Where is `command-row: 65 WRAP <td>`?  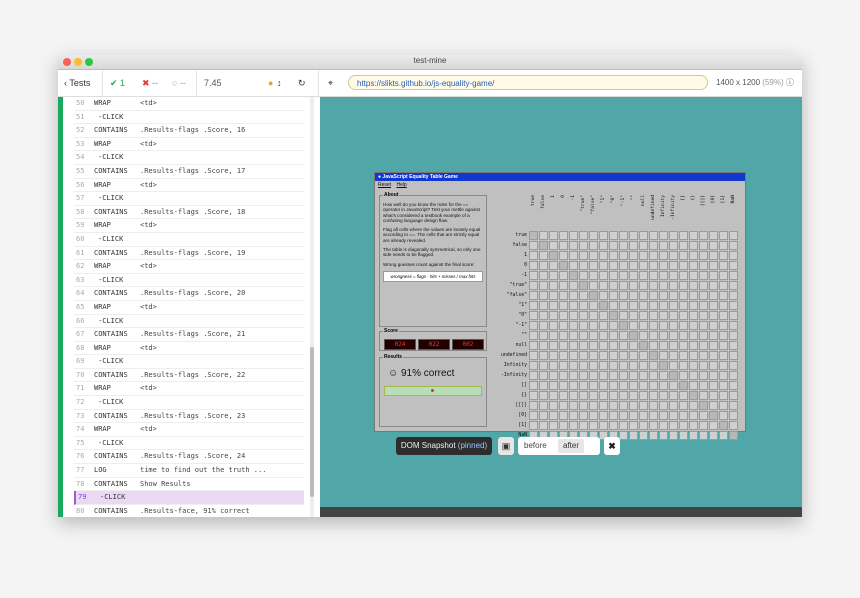
command-row: 65 WRAP <td> is located at coordinates (189, 308).